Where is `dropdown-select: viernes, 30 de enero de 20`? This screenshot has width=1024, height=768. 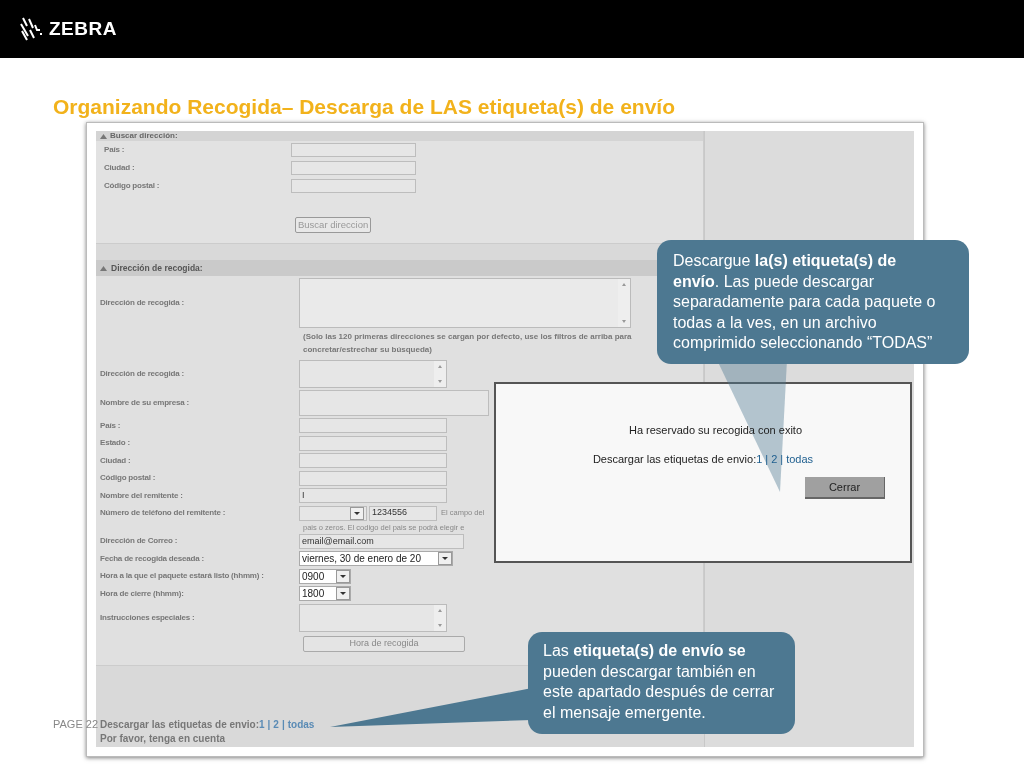
dropdown-select: viernes, 30 de enero de 20 is located at coordinates (376, 559).